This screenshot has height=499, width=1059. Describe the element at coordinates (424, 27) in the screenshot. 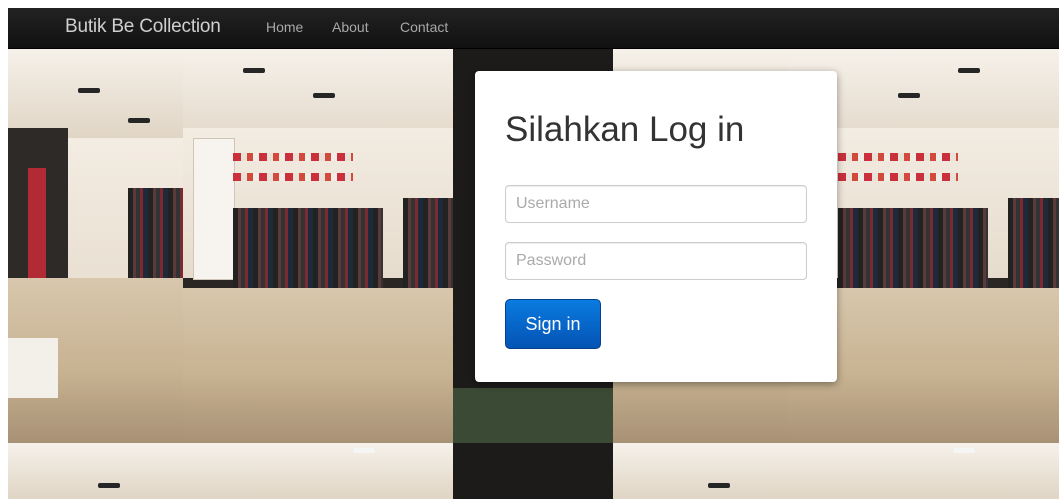

I see `nav-link-contact: Contact` at that location.